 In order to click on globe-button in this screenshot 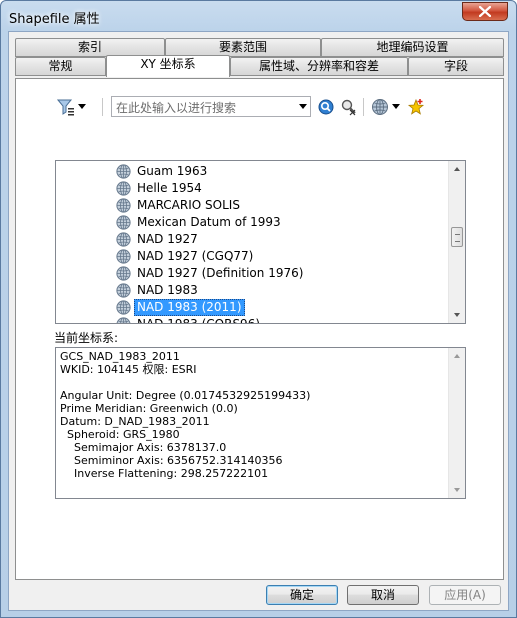, I will do `click(380, 107)`.